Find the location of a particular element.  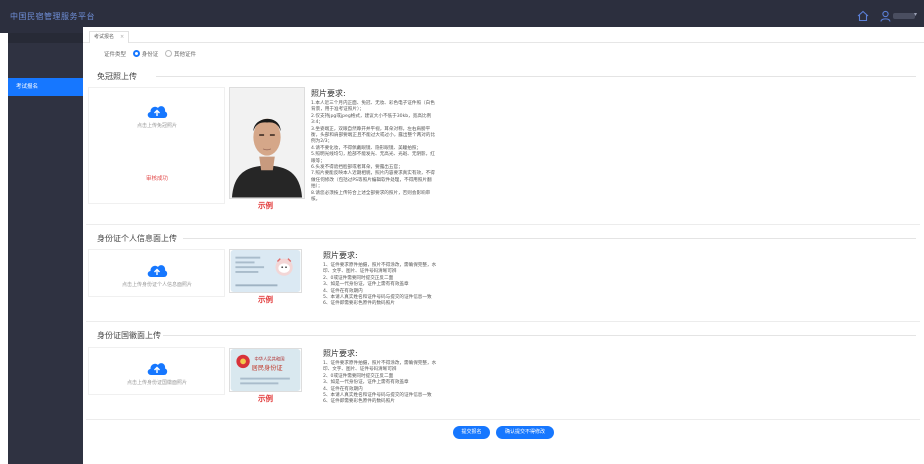

requirement-item: 8.请您必须按上传符合上述全部要求的照片，否则会影响审核。 is located at coordinates (371, 196).